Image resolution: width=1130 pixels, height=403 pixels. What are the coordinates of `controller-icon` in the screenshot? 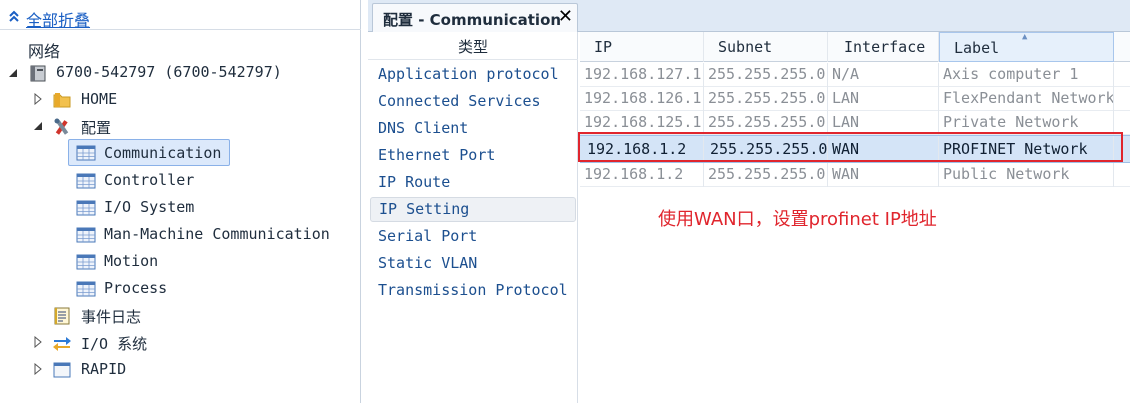 It's located at (38, 73).